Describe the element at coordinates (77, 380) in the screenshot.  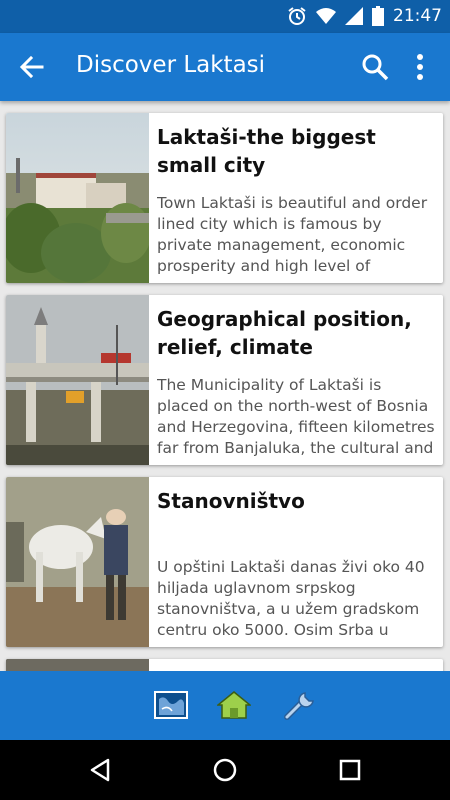
I see `bridge-photo` at that location.